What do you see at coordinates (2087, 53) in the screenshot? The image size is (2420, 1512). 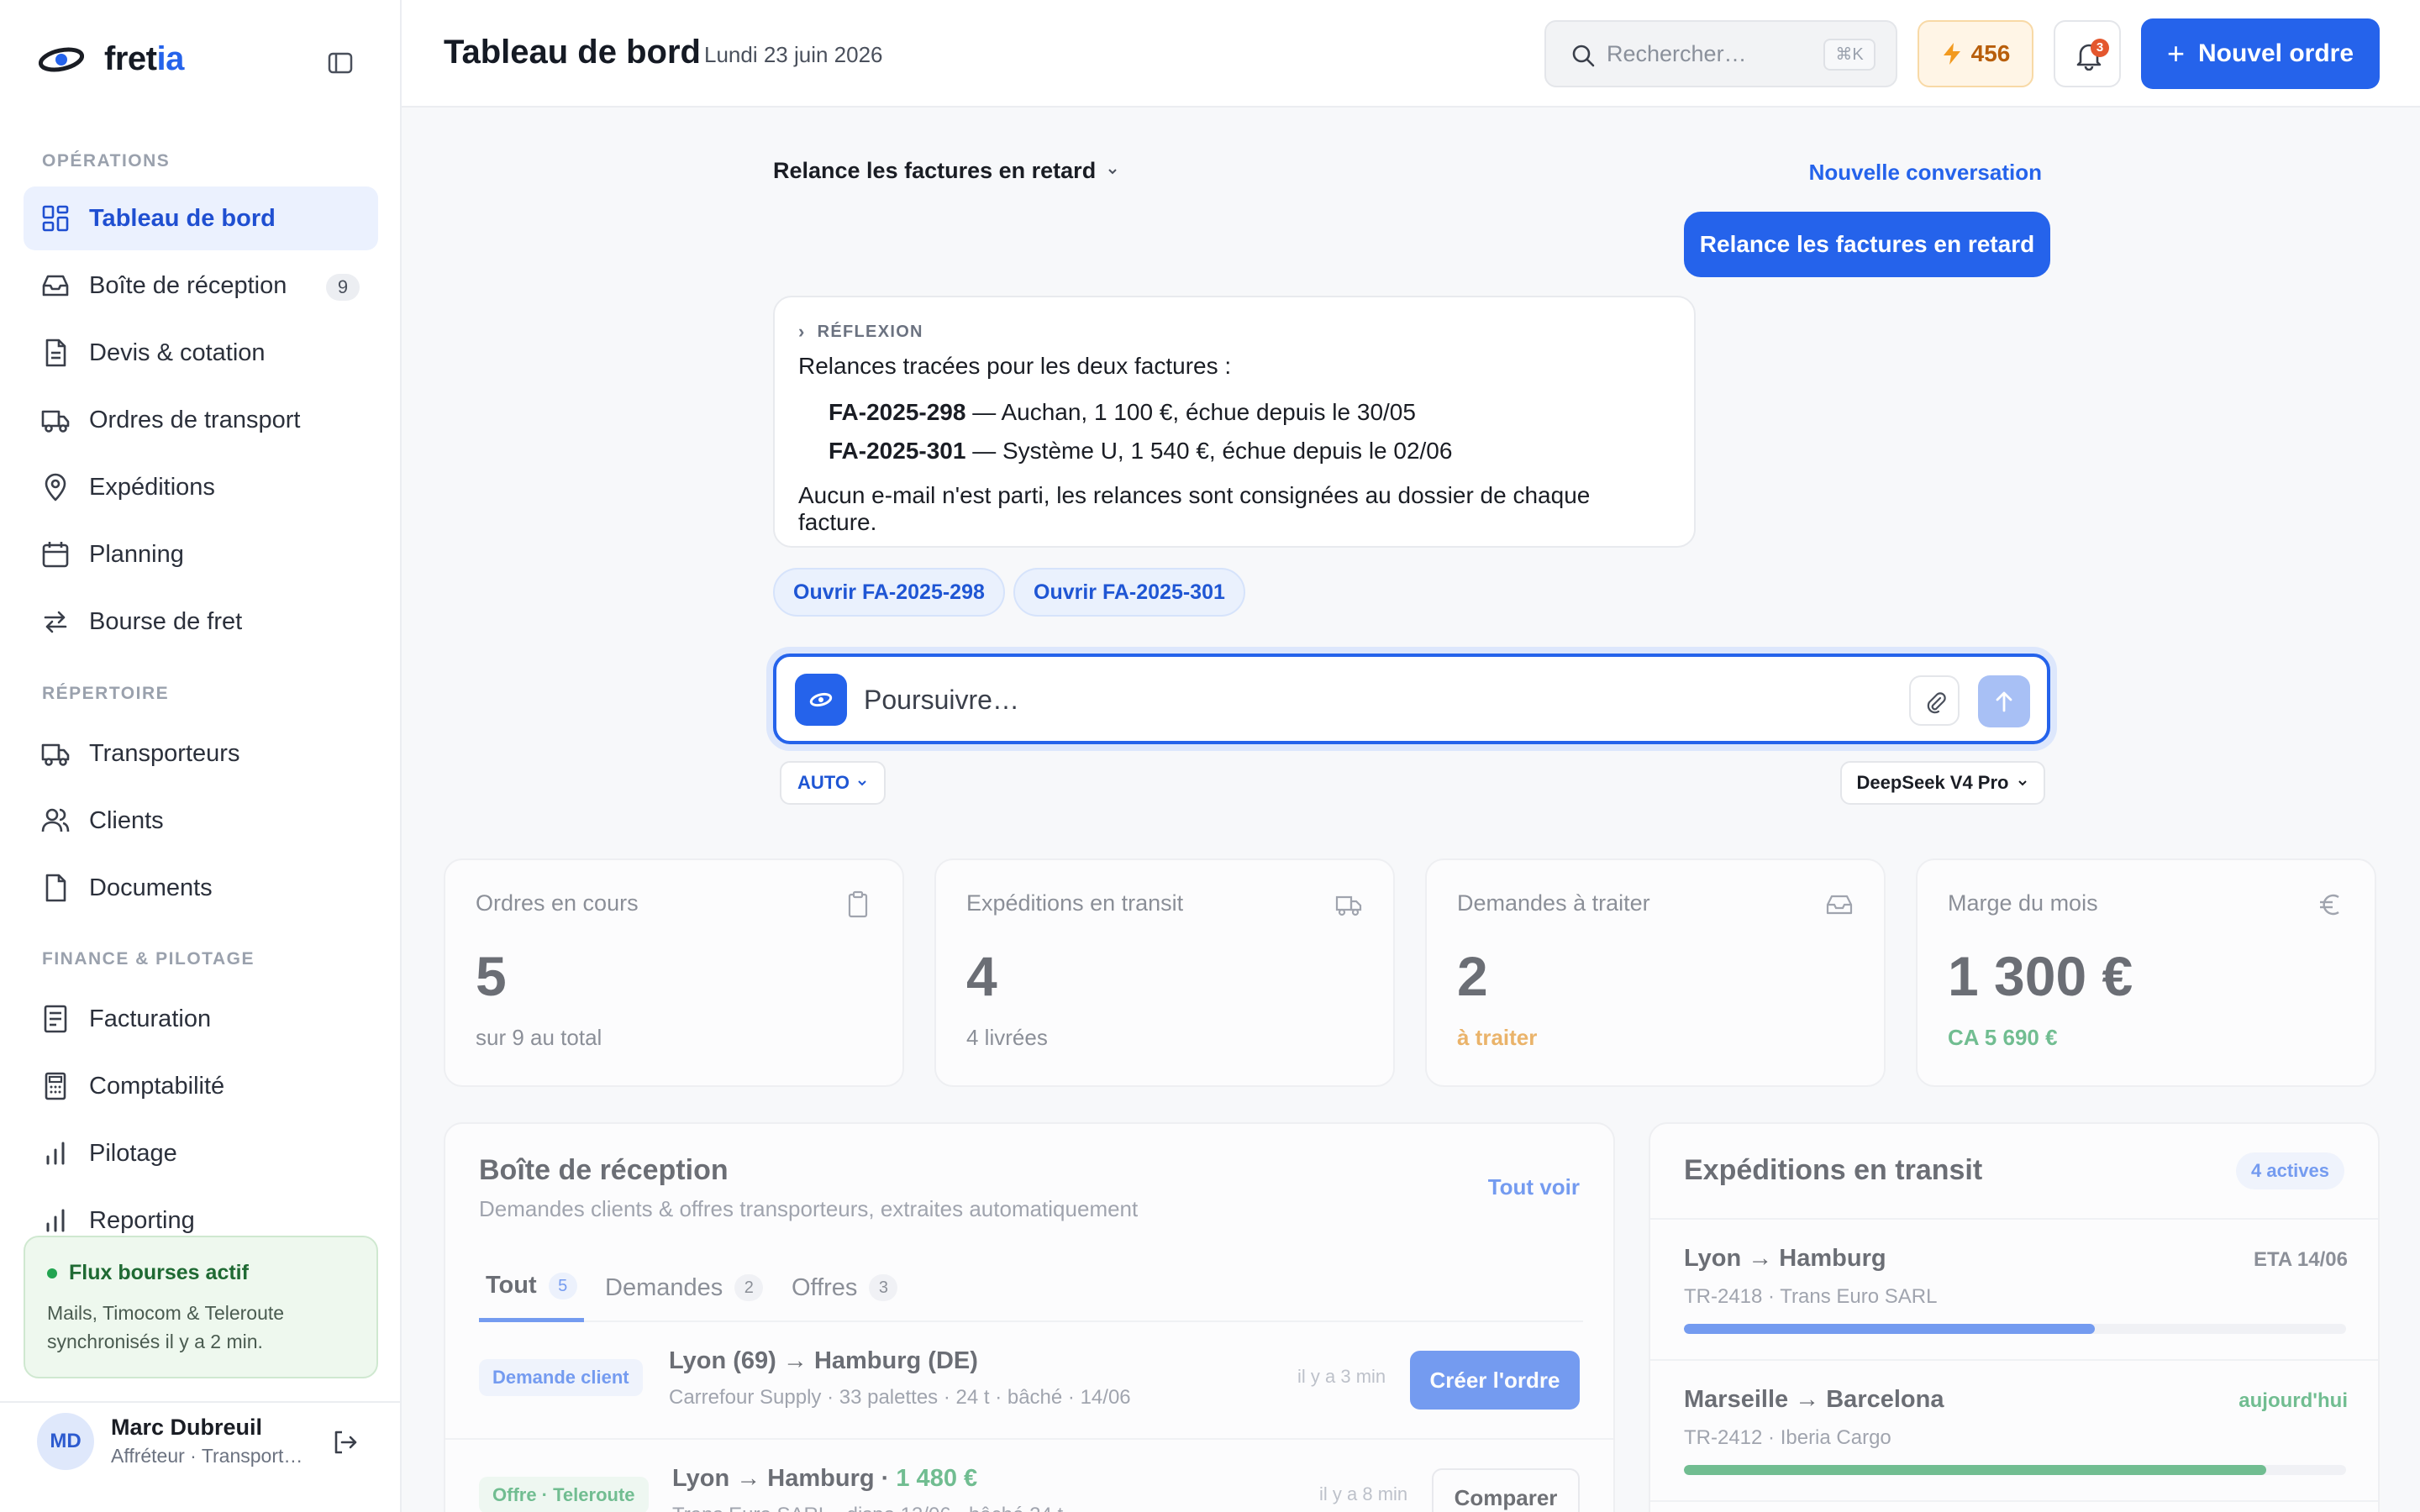 I see `notifications-button: 3` at bounding box center [2087, 53].